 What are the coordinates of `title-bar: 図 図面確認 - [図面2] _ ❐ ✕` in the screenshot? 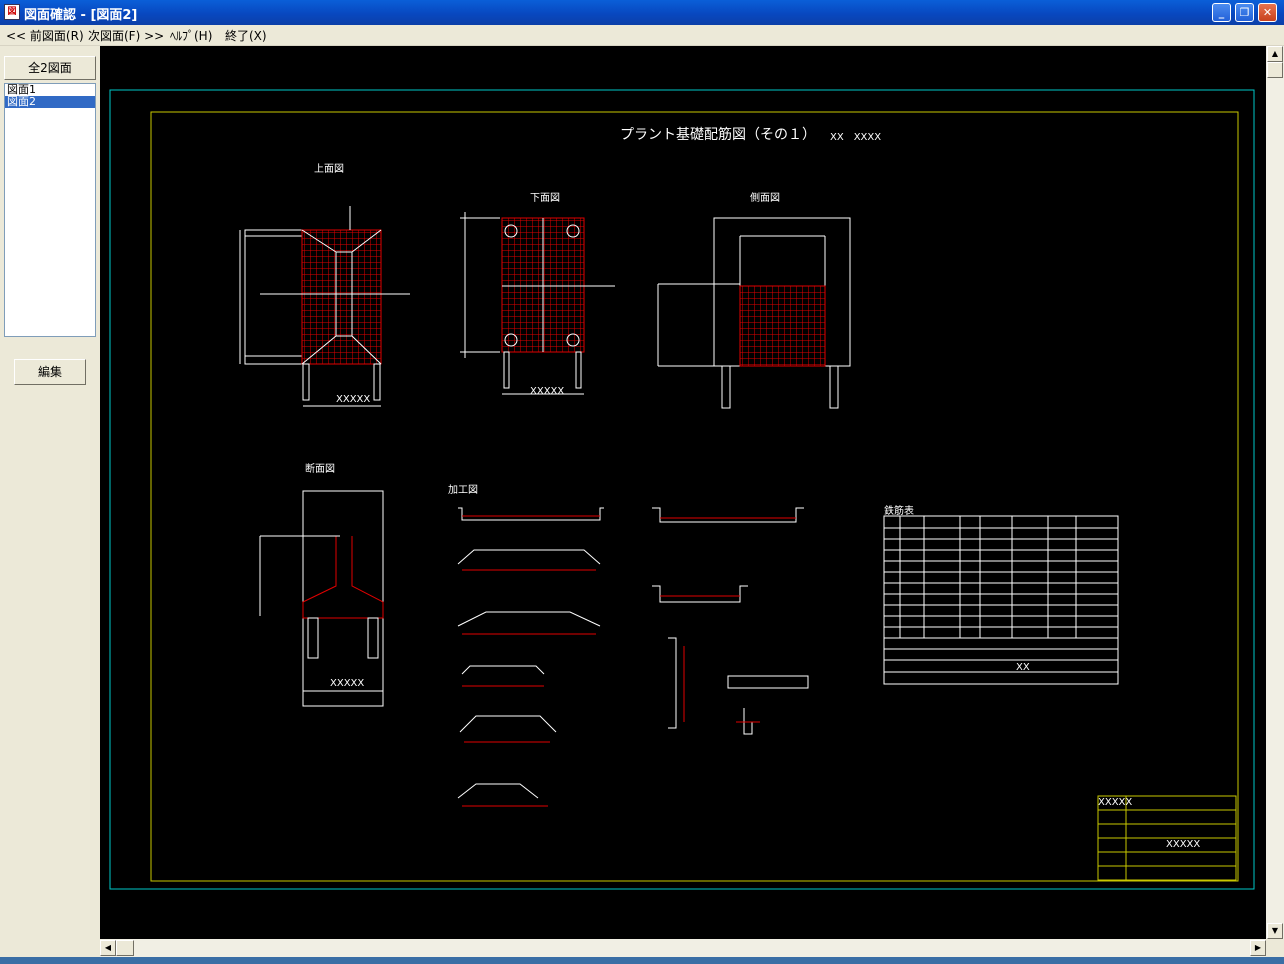 It's located at (642, 12).